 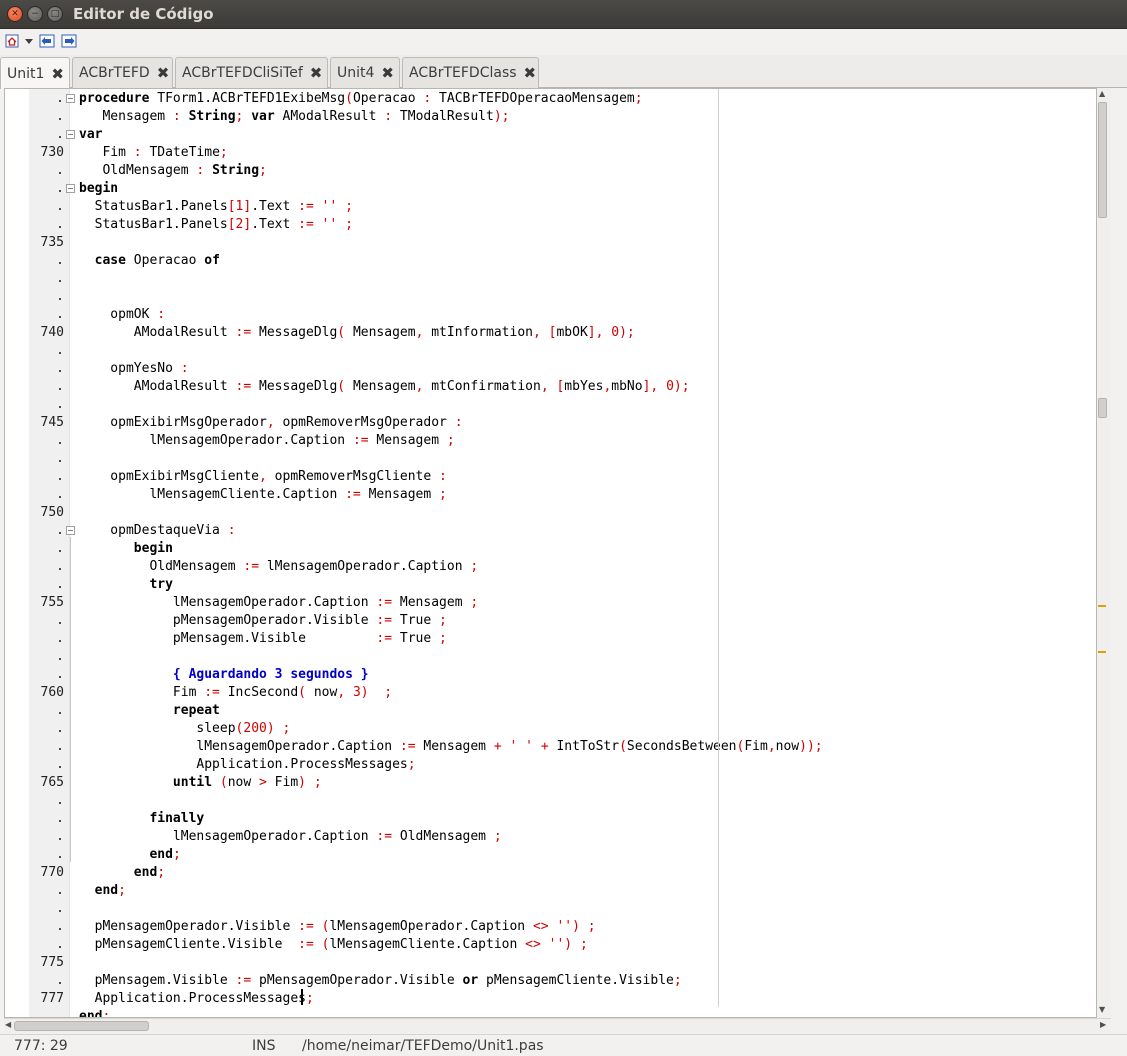 I want to click on code-line: StatusBar1.Panels[2].Text := '' ;, so click(x=216, y=225).